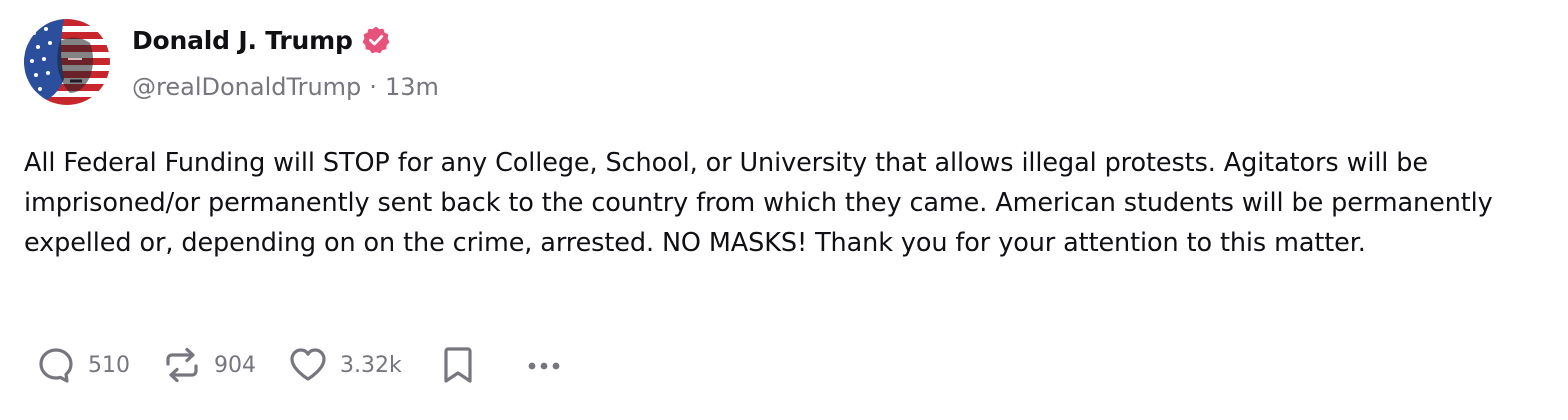  I want to click on author-name-row: Donald J. Trump, so click(261, 40).